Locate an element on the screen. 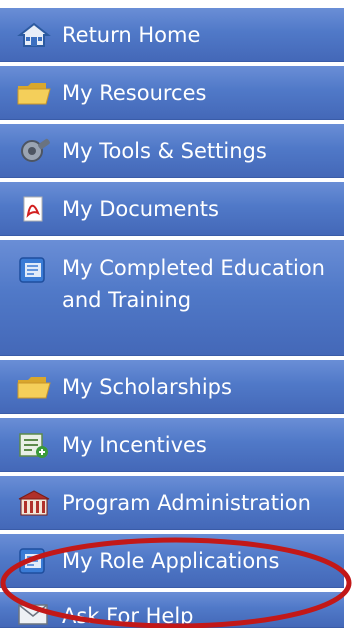 The width and height of the screenshot is (361, 628). building-icon is located at coordinates (34, 502).